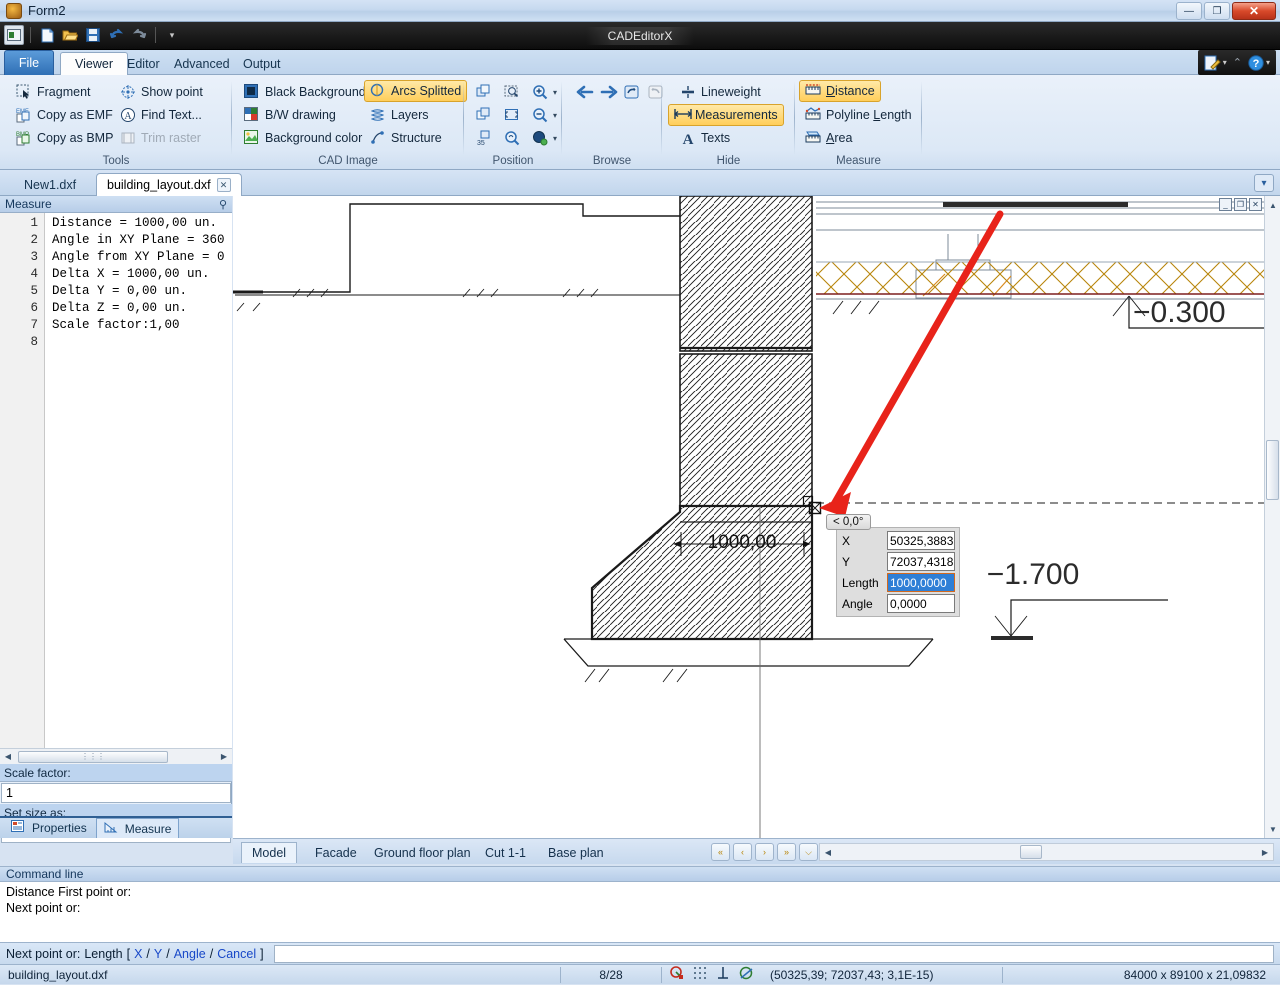 This screenshot has width=1280, height=985. Describe the element at coordinates (640, 11) in the screenshot. I see `window-title-bar: Form2 — ❐ ✕` at that location.